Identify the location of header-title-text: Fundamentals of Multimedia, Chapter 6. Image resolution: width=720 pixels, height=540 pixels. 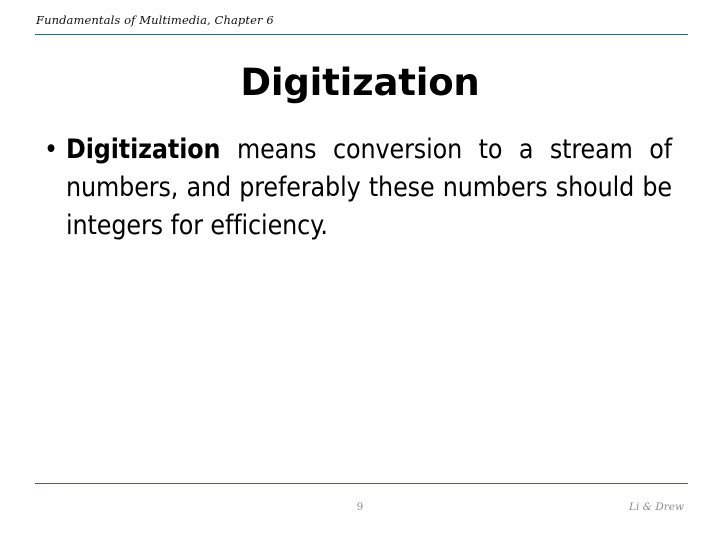
(155, 20).